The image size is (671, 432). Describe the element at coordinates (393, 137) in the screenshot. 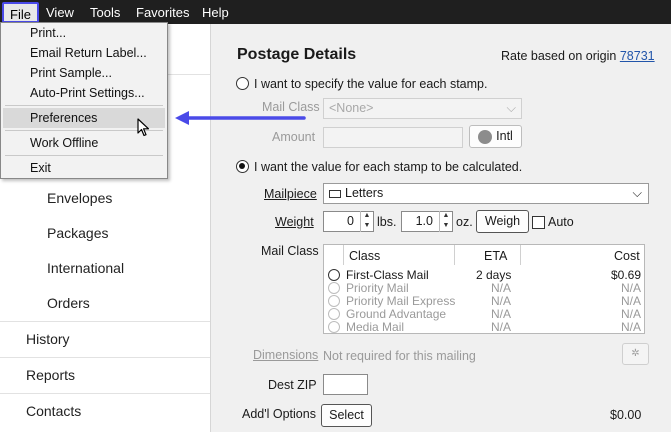

I see `amount-input` at that location.